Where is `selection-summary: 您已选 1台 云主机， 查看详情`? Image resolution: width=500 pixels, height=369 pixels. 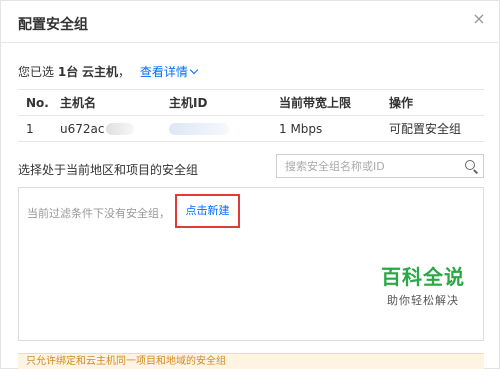
selection-summary: 您已选 1台 云主机， 查看详情 is located at coordinates (108, 71).